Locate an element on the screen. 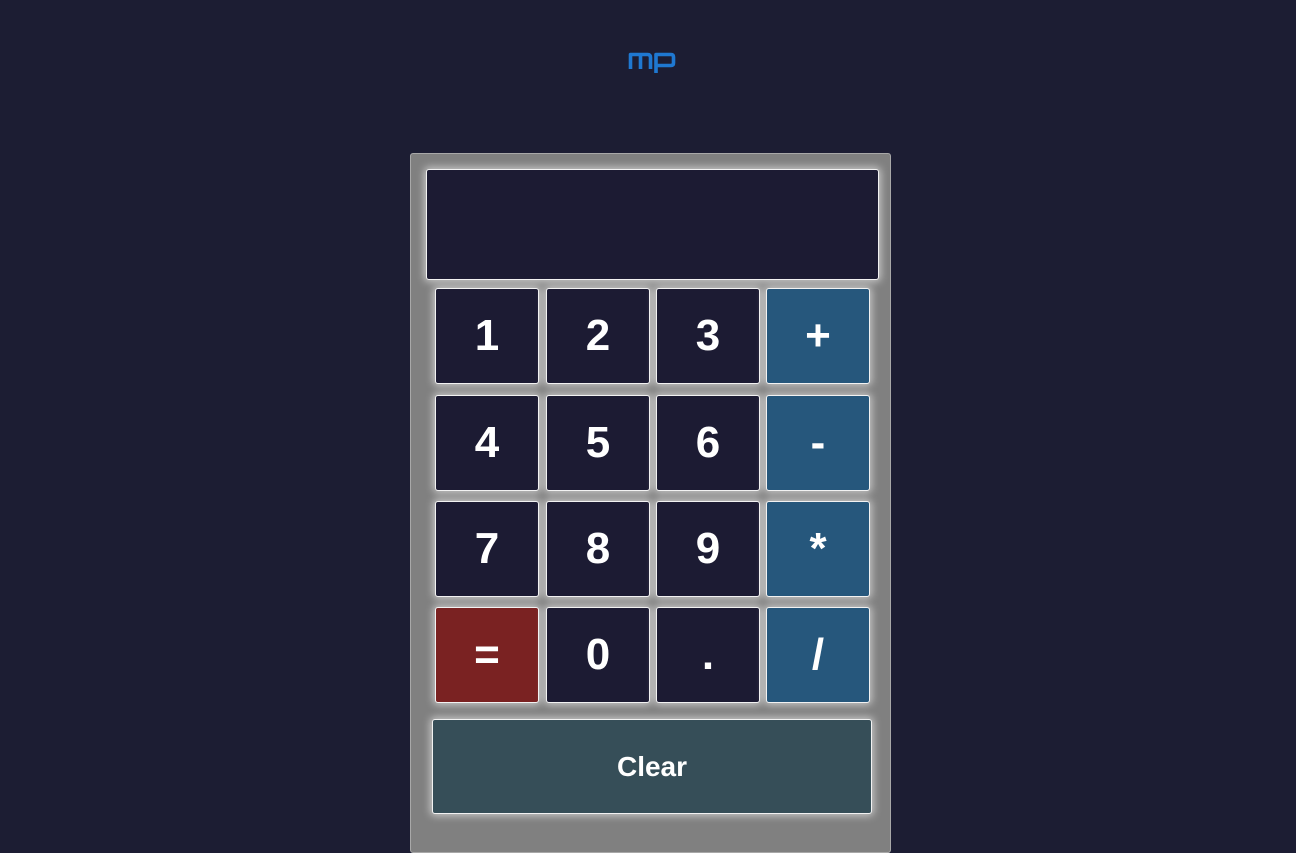 This screenshot has width=1296, height=853. equals-button: = is located at coordinates (487, 655).